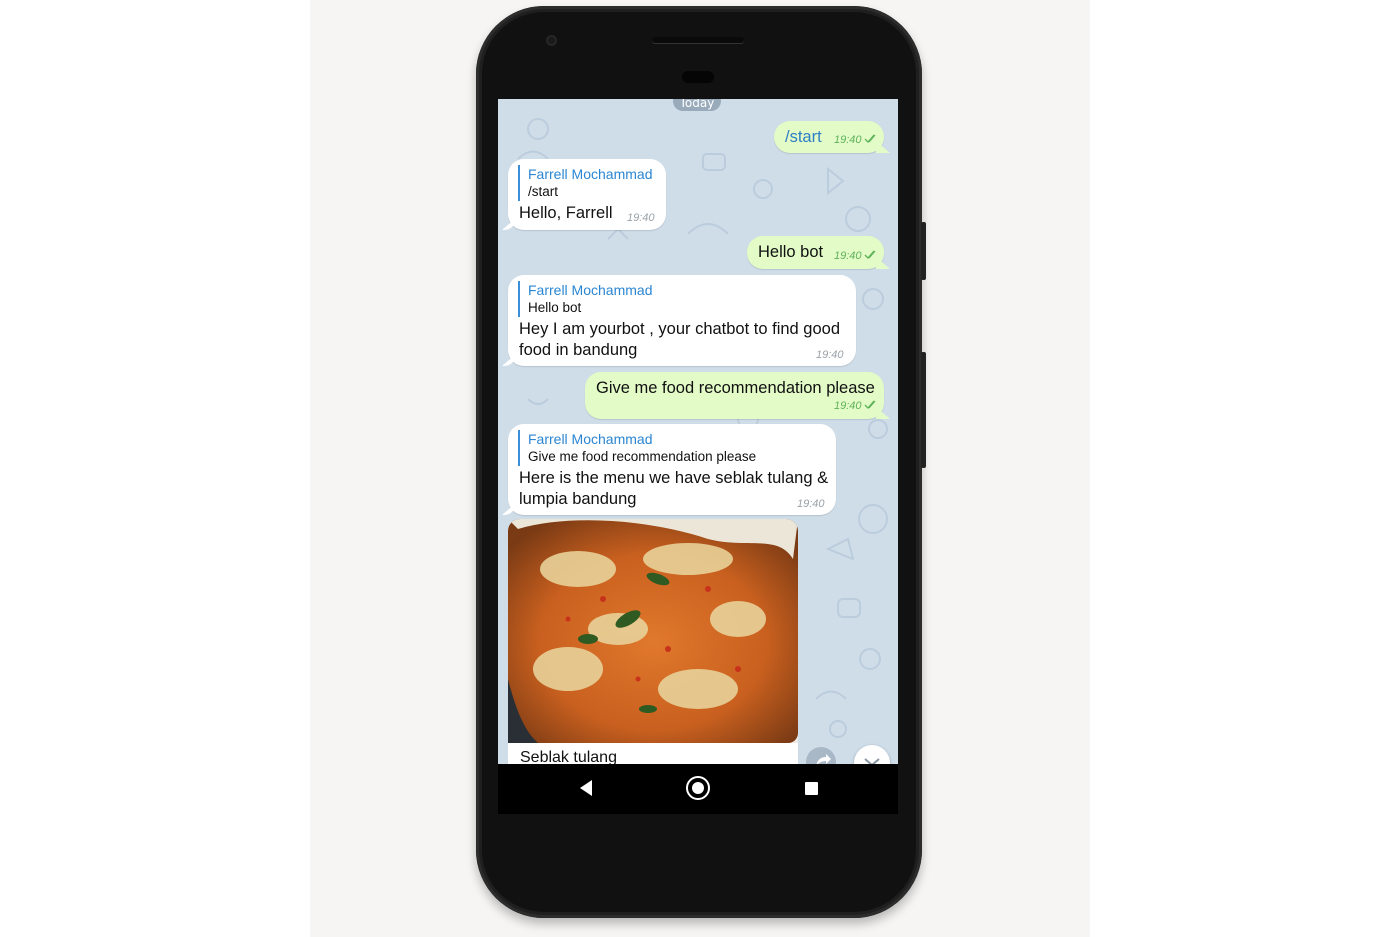 This screenshot has width=1400, height=937. What do you see at coordinates (578, 350) in the screenshot?
I see `message-text-line-2: food in bandung` at bounding box center [578, 350].